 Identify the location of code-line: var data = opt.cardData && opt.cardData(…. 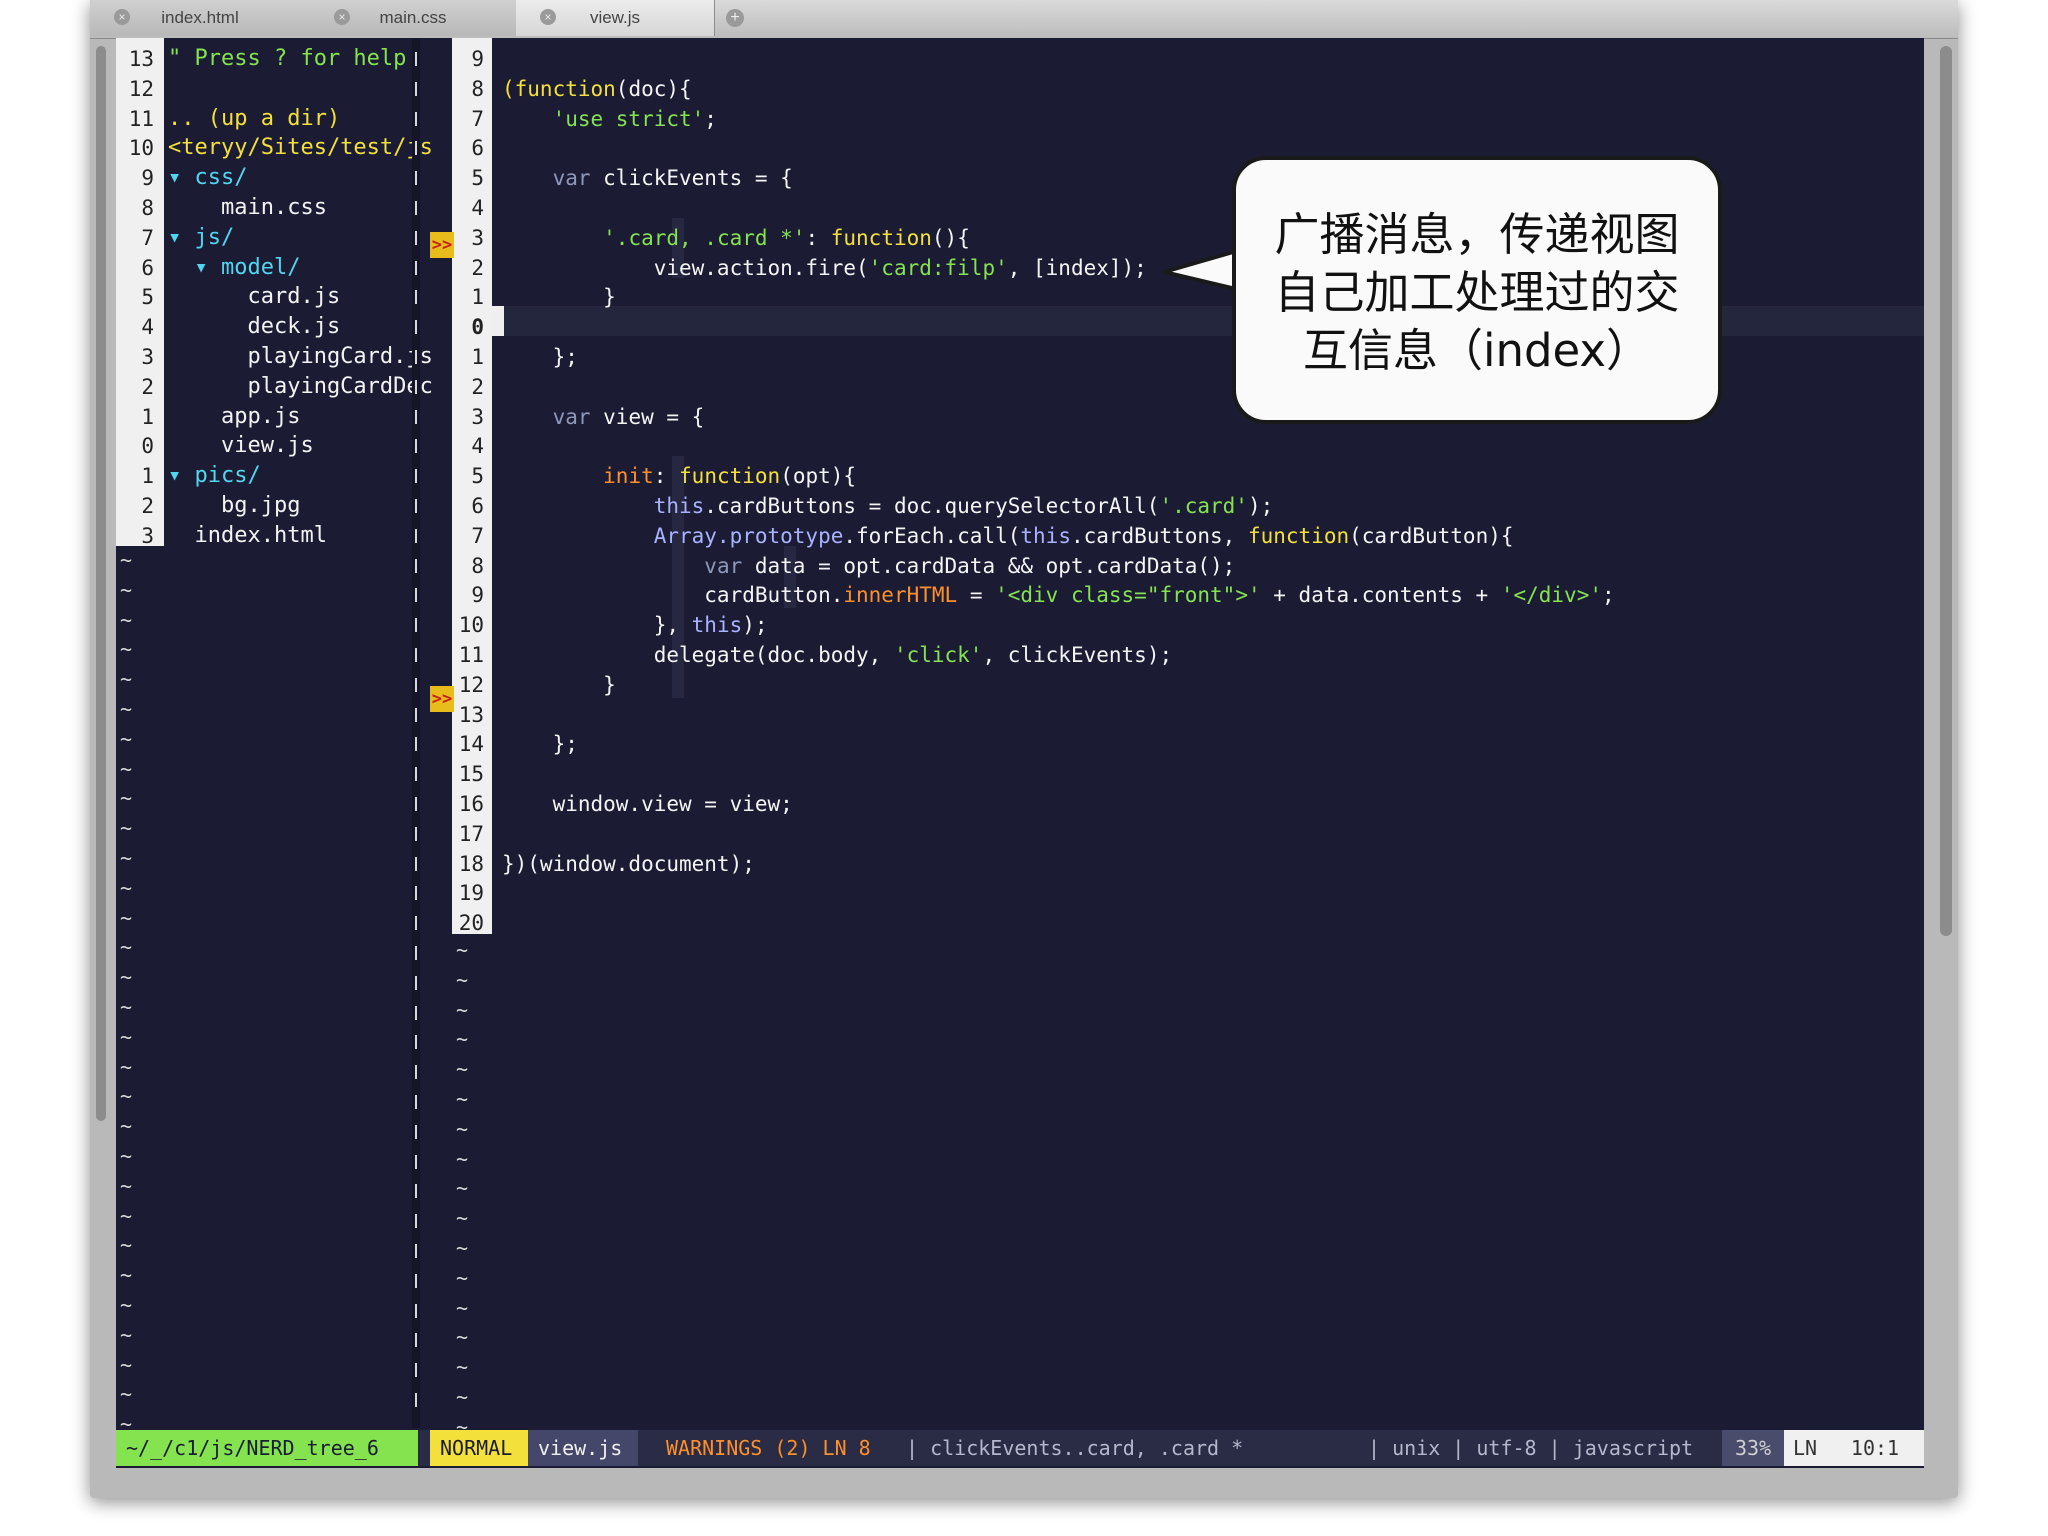
(868, 566).